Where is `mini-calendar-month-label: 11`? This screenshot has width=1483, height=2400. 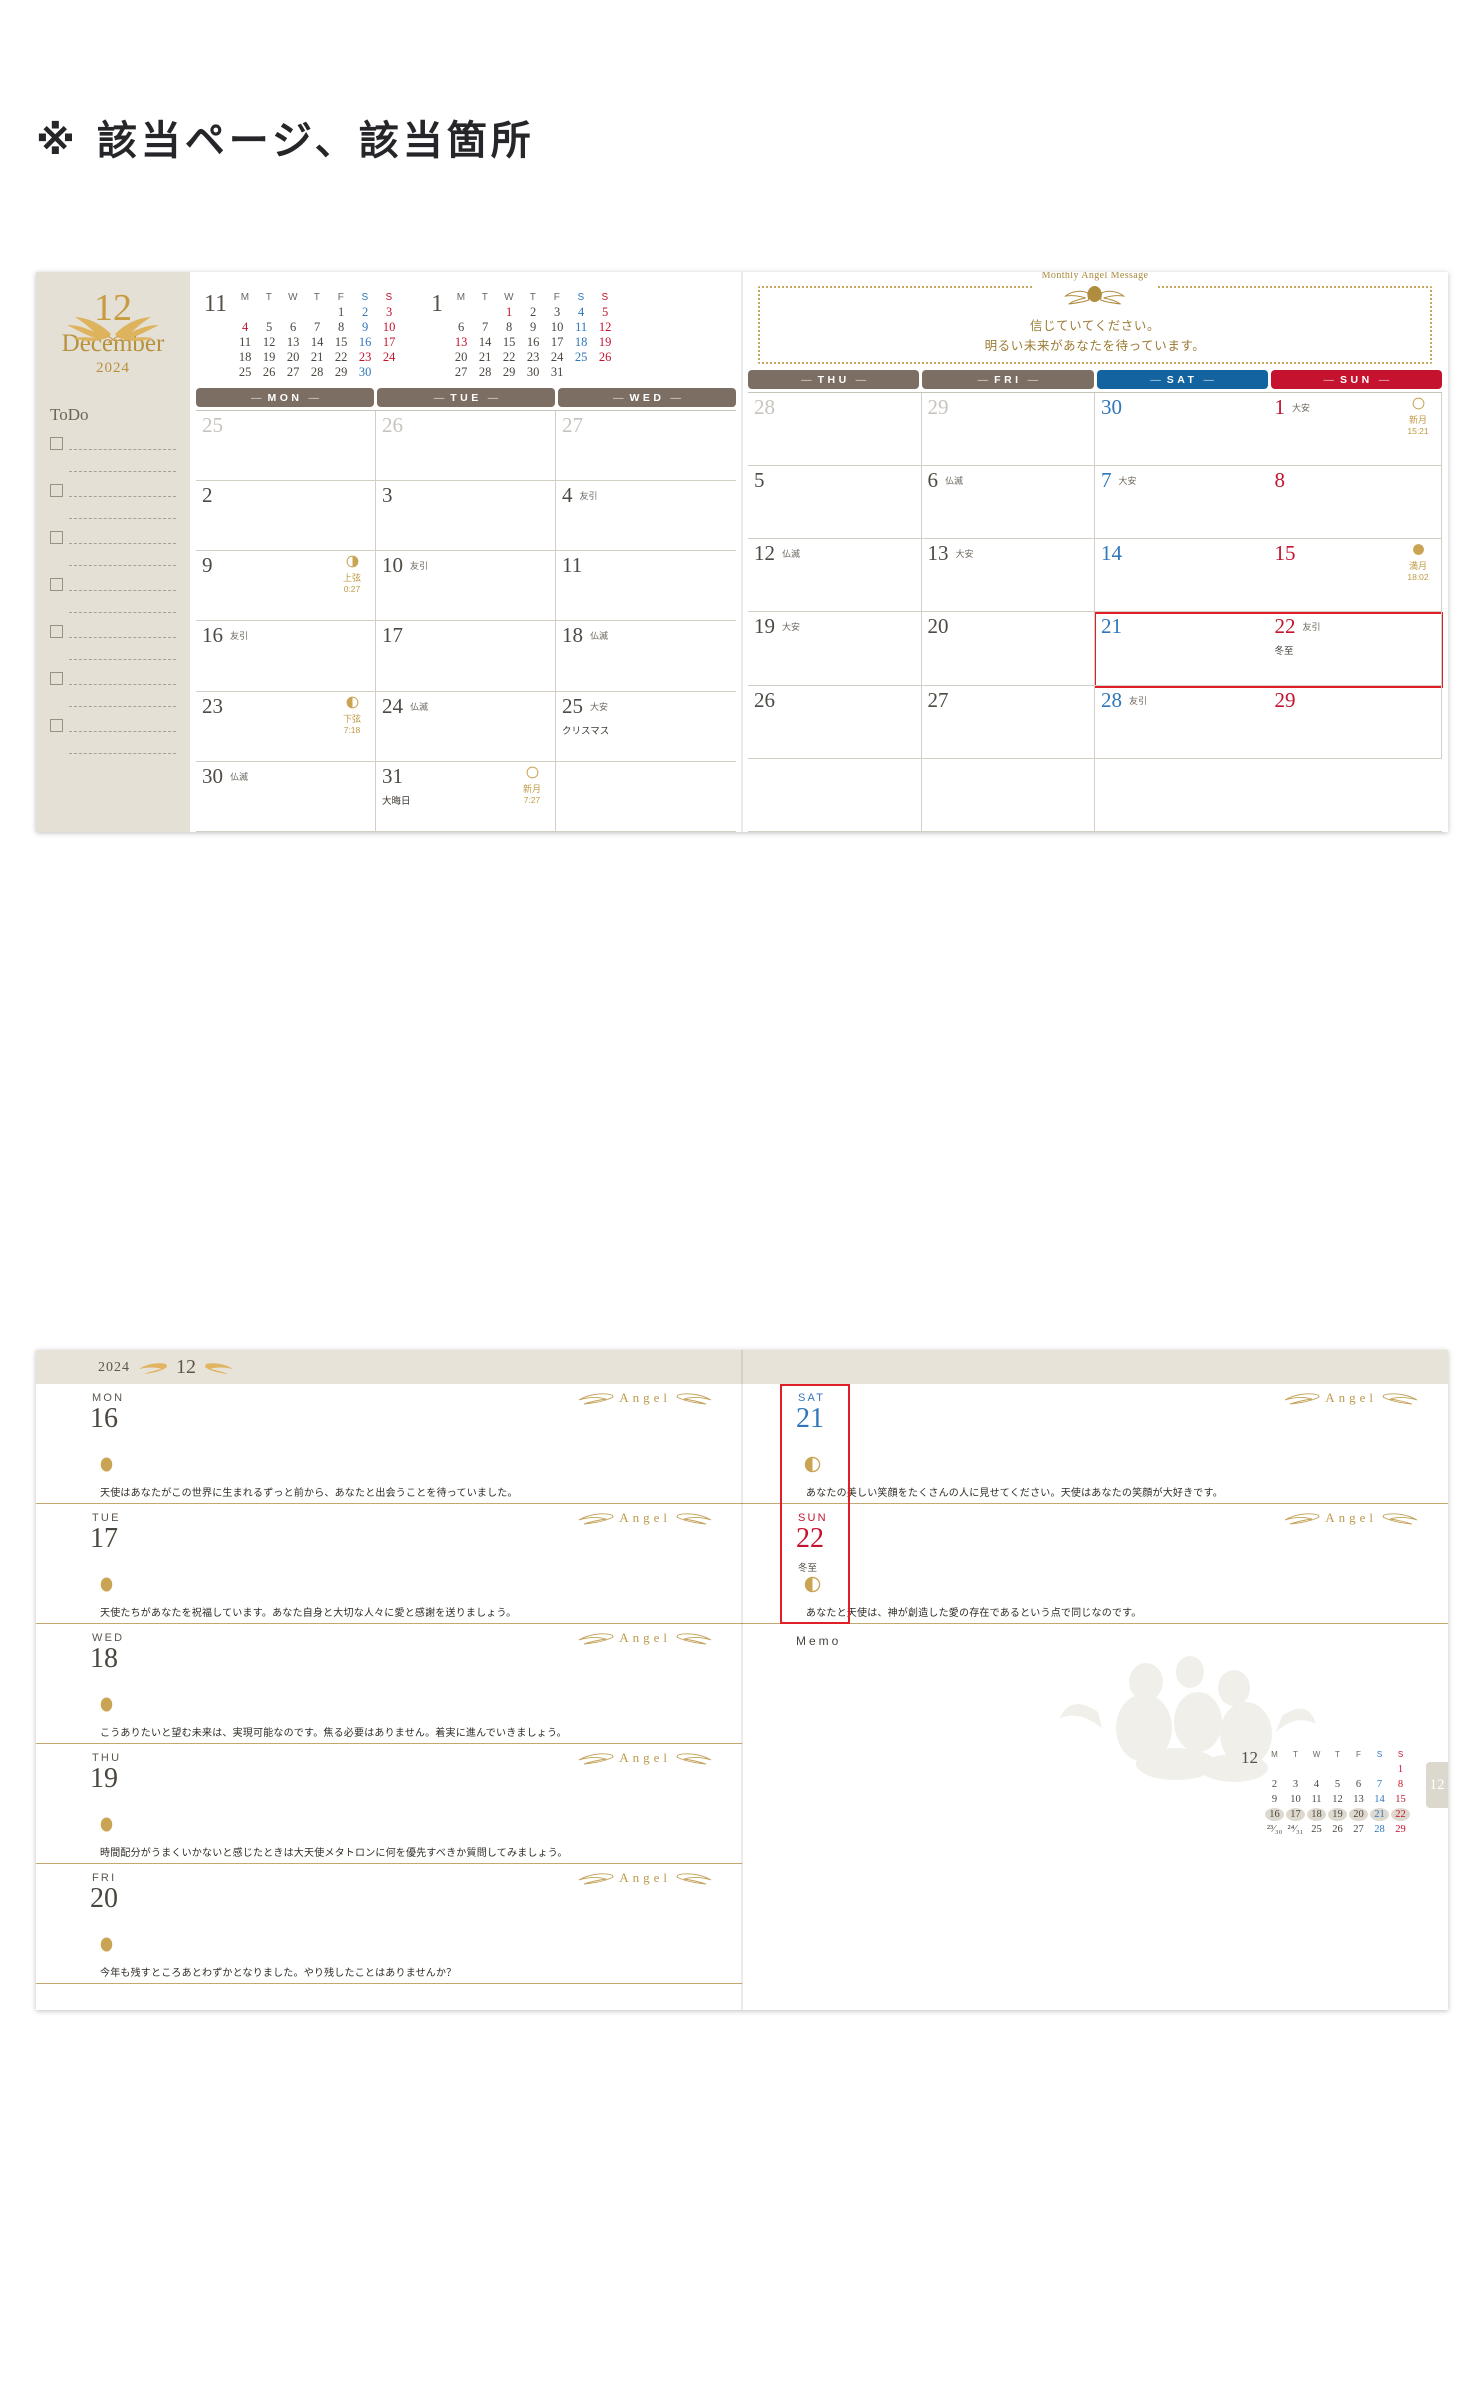
mini-calendar-month-label: 11 is located at coordinates (215, 303).